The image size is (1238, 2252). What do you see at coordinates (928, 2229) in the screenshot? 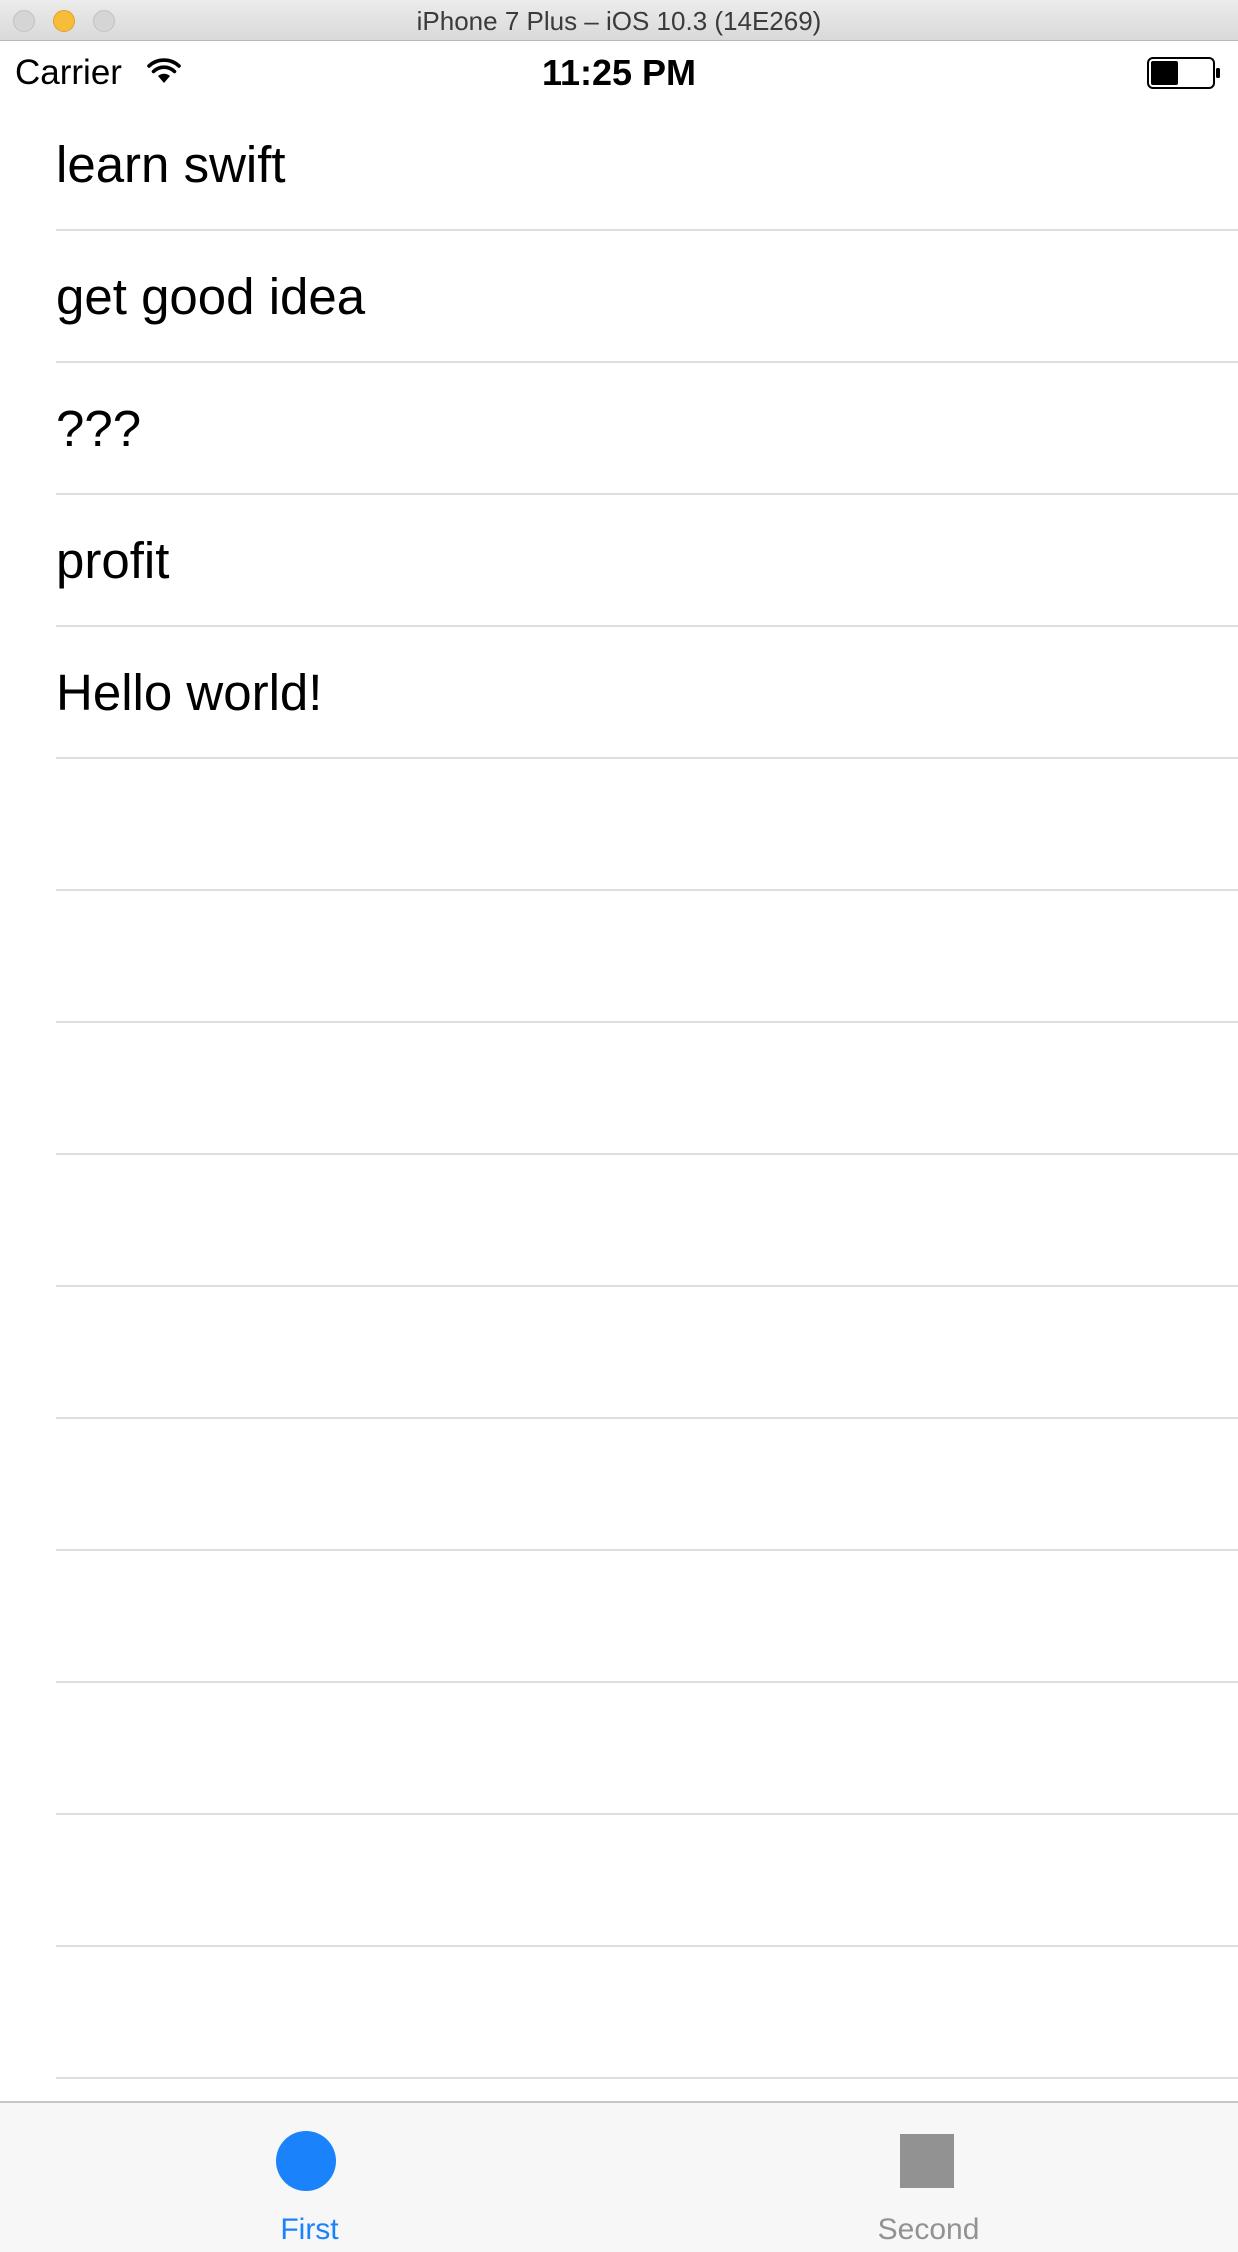
I see `tab-label: Second` at bounding box center [928, 2229].